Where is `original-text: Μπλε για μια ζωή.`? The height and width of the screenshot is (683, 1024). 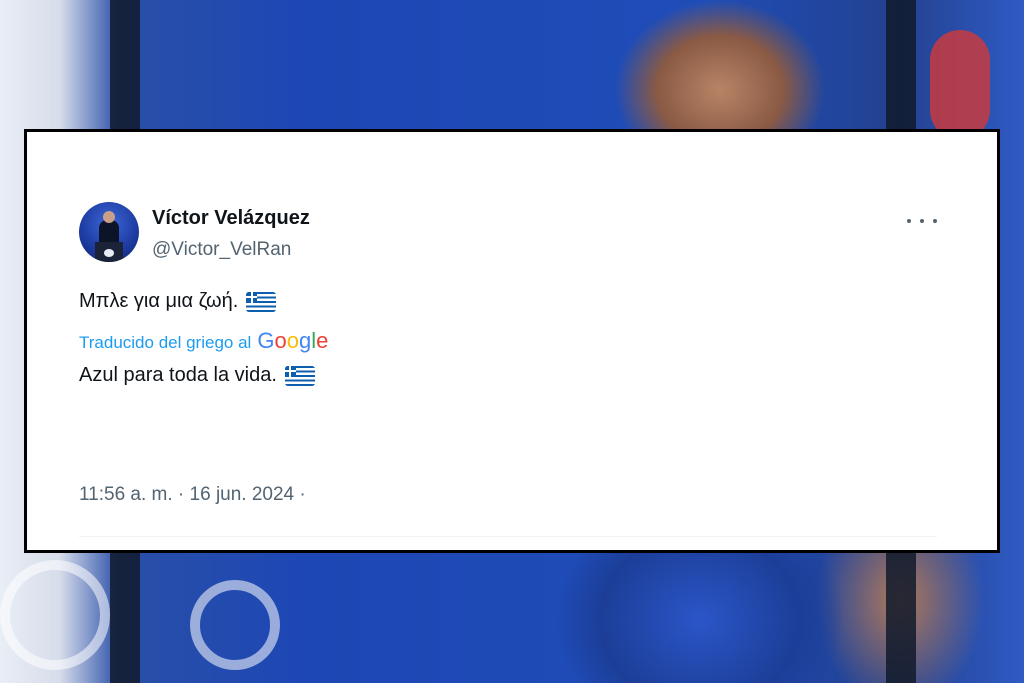 original-text: Μπλε για μια ζωή. is located at coordinates (159, 301).